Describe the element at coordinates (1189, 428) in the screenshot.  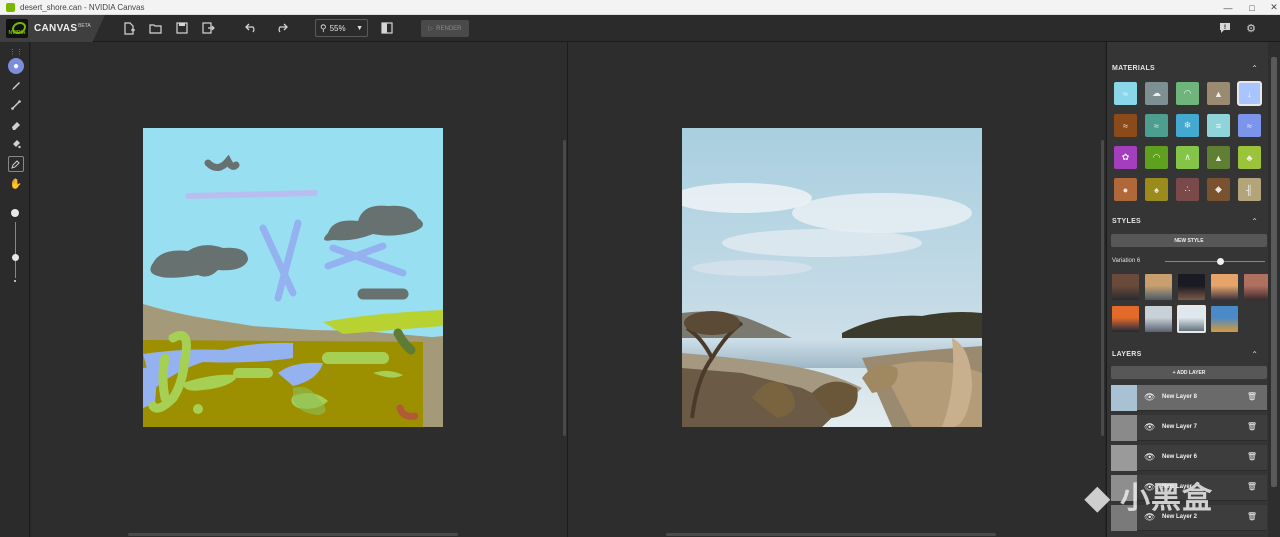
I see `layer-row: 👁 New Layer 7 🗑` at that location.